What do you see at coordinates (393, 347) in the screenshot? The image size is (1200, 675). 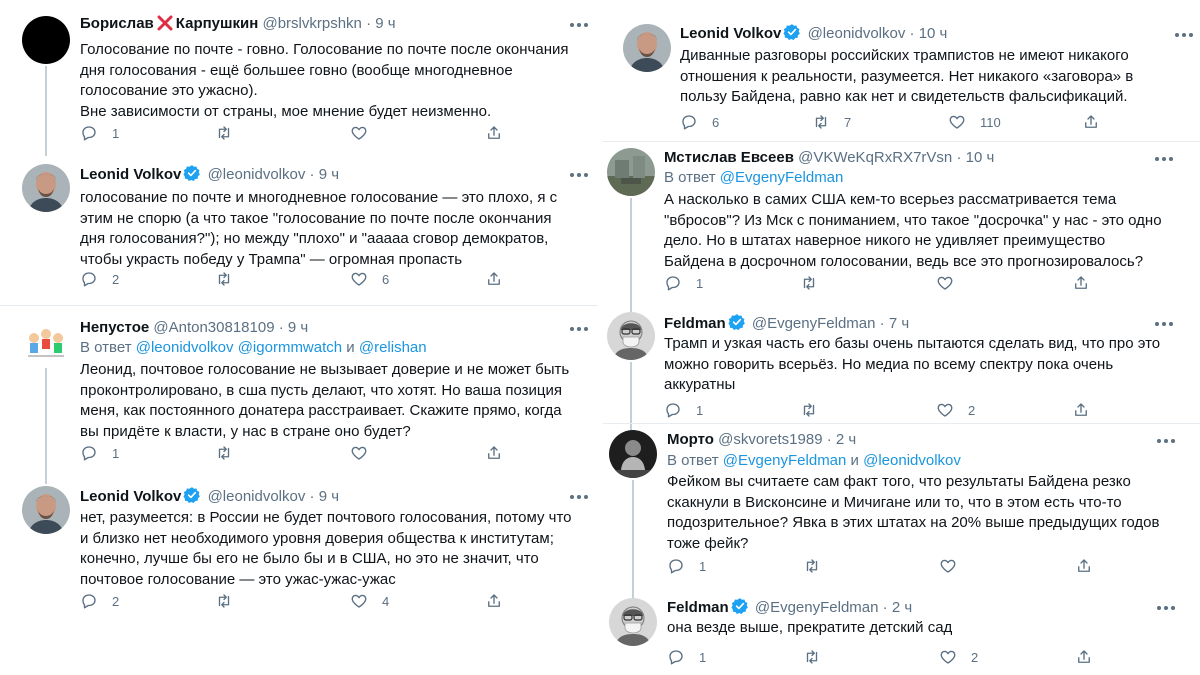 I see `mention-link: @relishan` at bounding box center [393, 347].